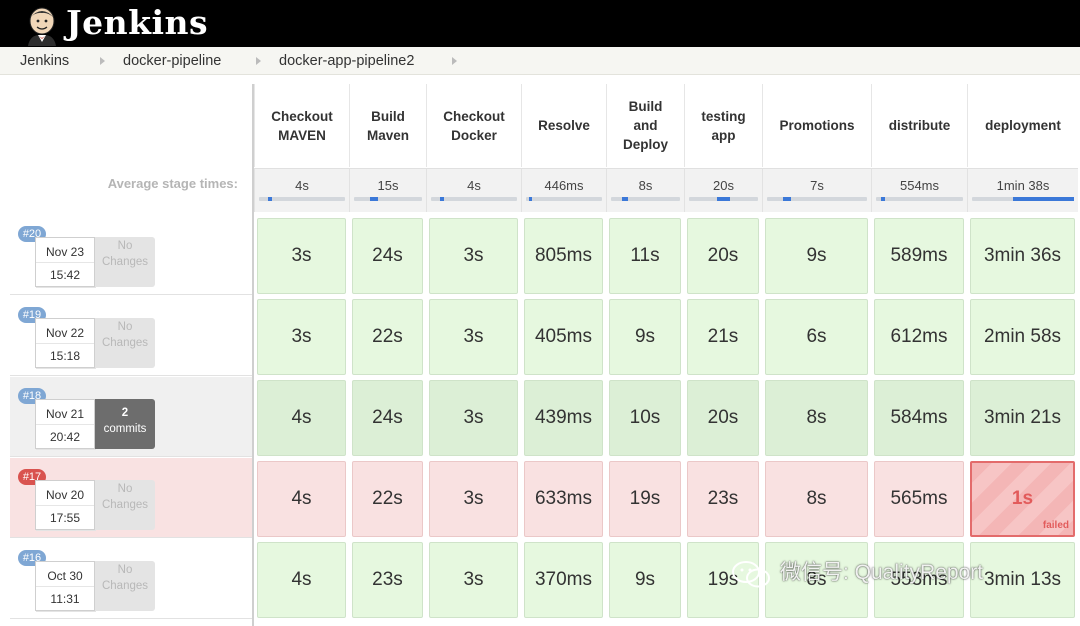 This screenshot has height=626, width=1080. I want to click on build-date: Nov 21, so click(65, 414).